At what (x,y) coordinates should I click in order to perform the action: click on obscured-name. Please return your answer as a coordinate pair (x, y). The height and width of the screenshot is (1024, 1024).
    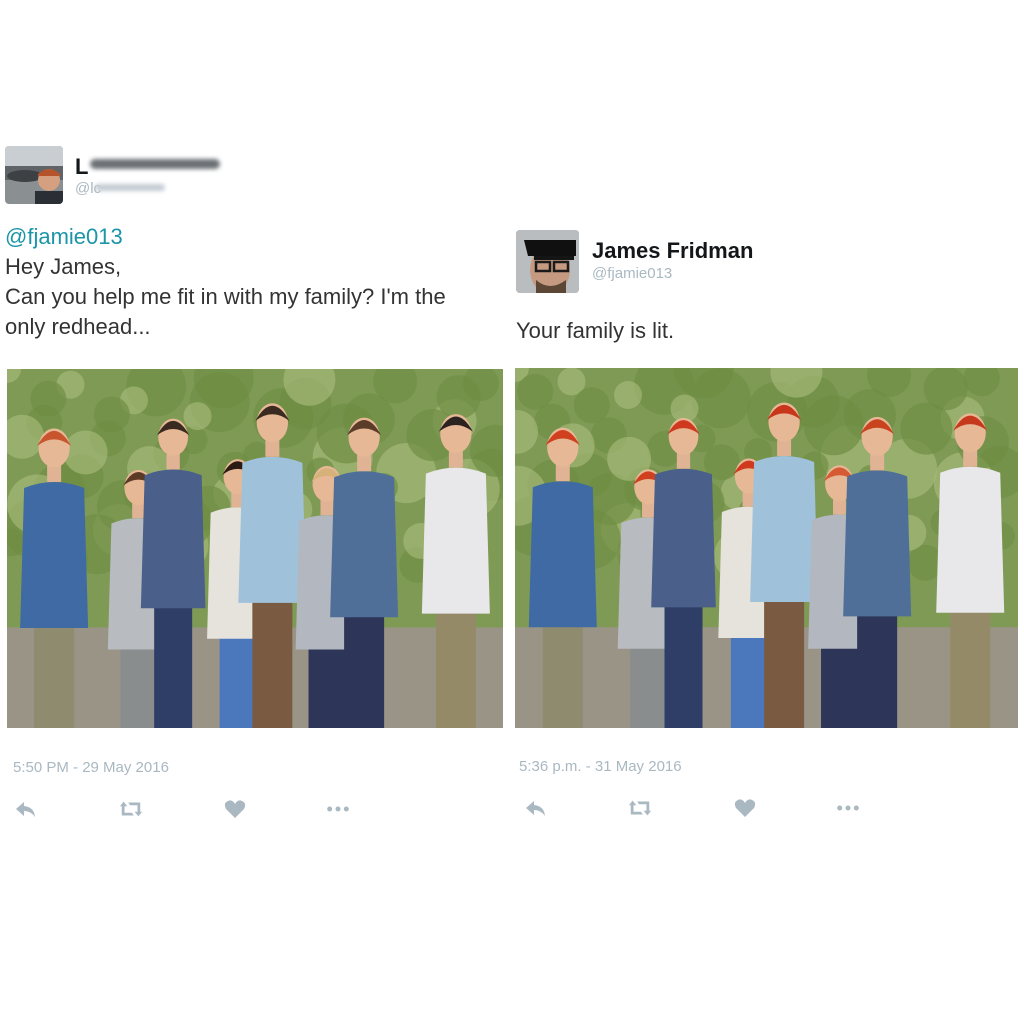
    Looking at the image, I should click on (155, 164).